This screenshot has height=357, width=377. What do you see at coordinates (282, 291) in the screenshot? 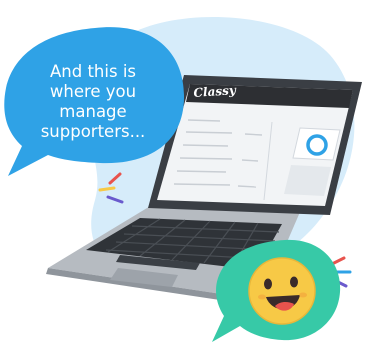
I see `smiley-face` at bounding box center [282, 291].